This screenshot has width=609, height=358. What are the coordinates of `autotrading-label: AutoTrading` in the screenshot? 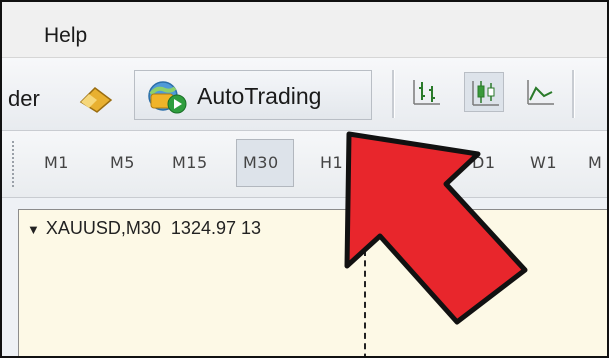 It's located at (259, 96).